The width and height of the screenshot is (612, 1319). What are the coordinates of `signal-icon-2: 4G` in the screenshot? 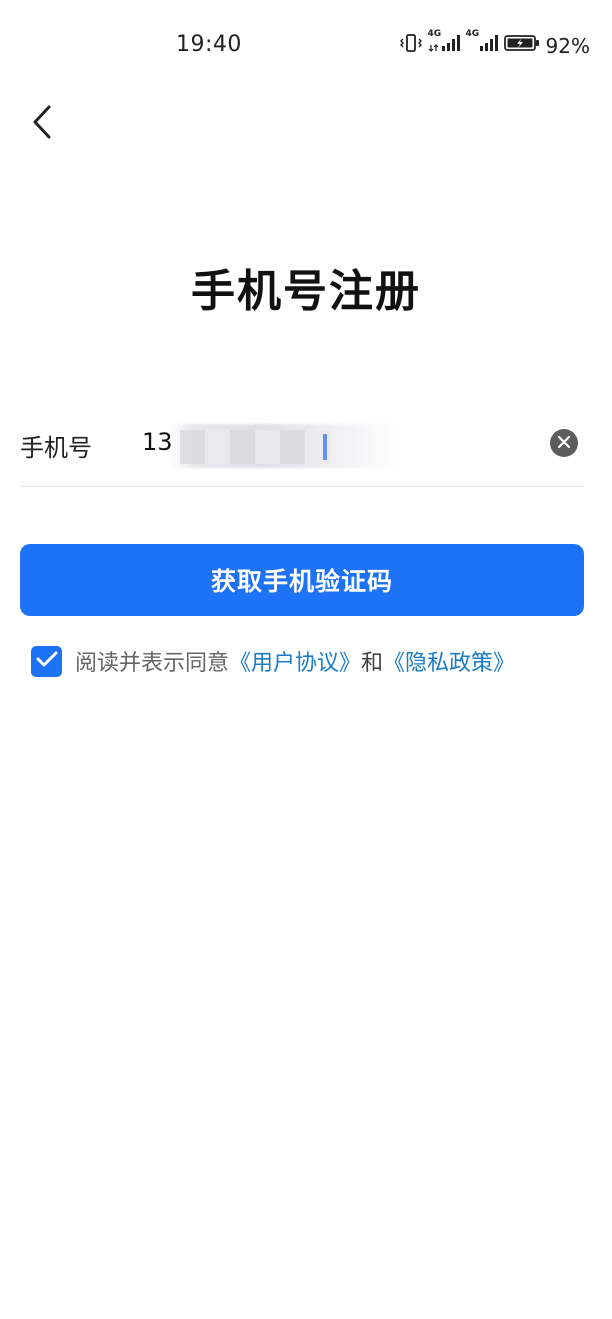 It's located at (482, 43).